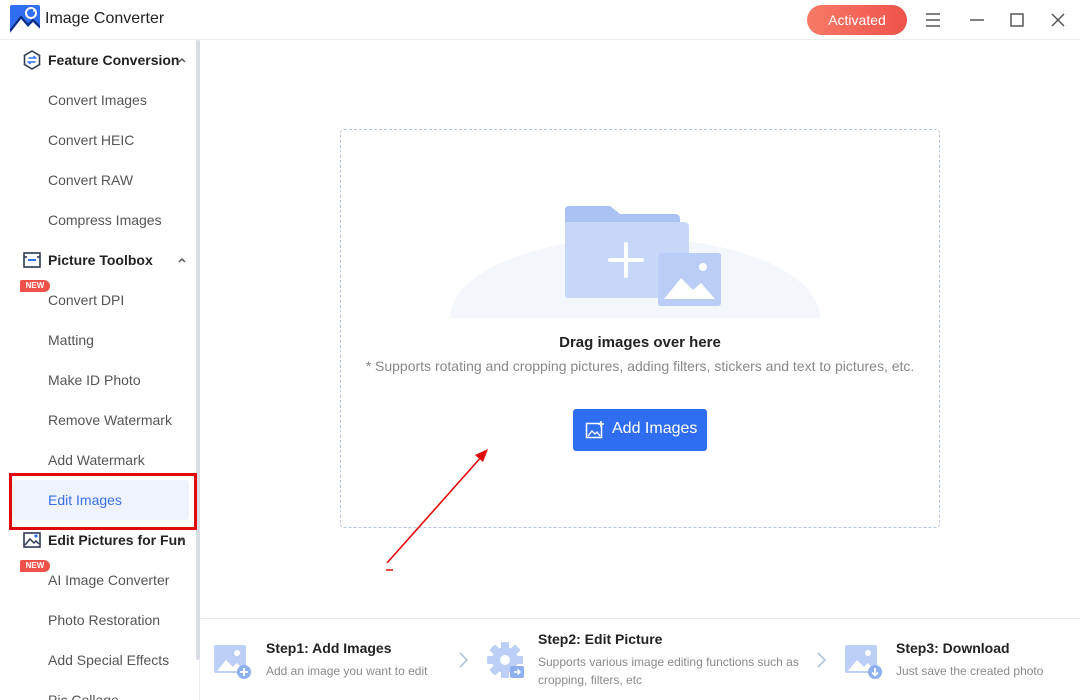  What do you see at coordinates (635, 262) in the screenshot?
I see `folder-add-illustration` at bounding box center [635, 262].